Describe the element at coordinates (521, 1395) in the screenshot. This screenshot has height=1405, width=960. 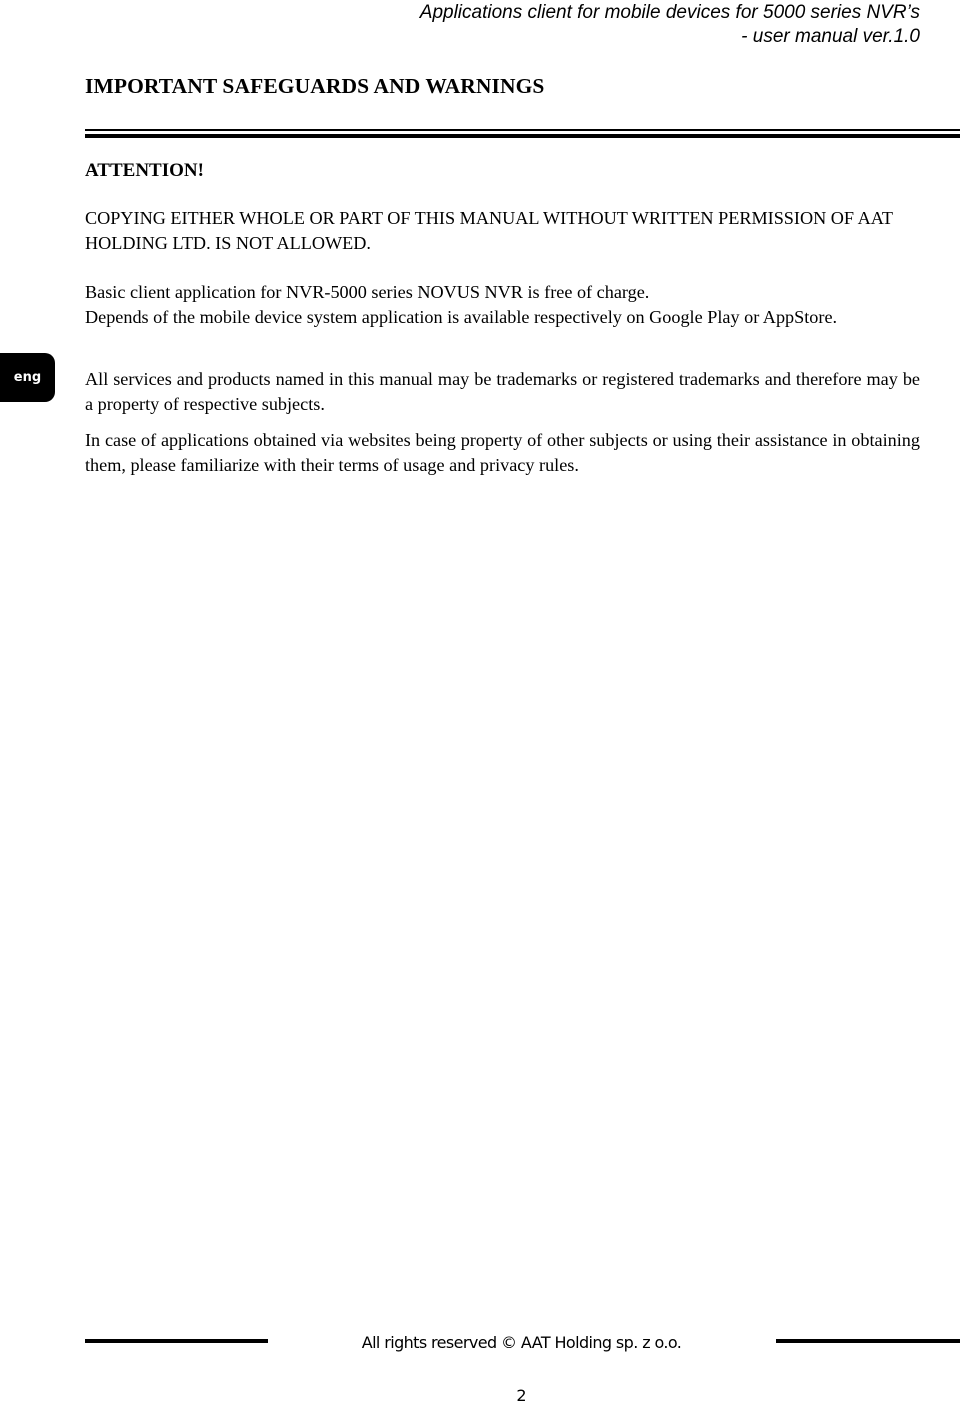
I see `page-number: 2` at that location.